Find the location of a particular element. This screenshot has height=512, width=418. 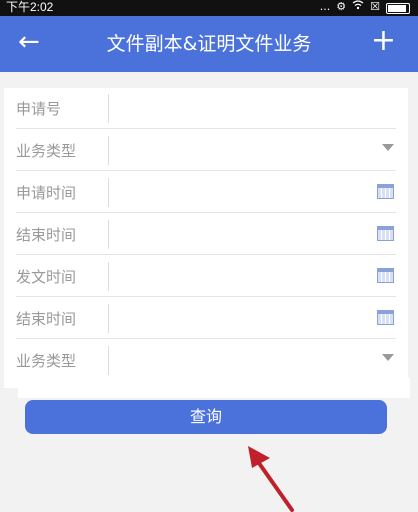

form-row-end-time-2: 结束时间 is located at coordinates (206, 318).